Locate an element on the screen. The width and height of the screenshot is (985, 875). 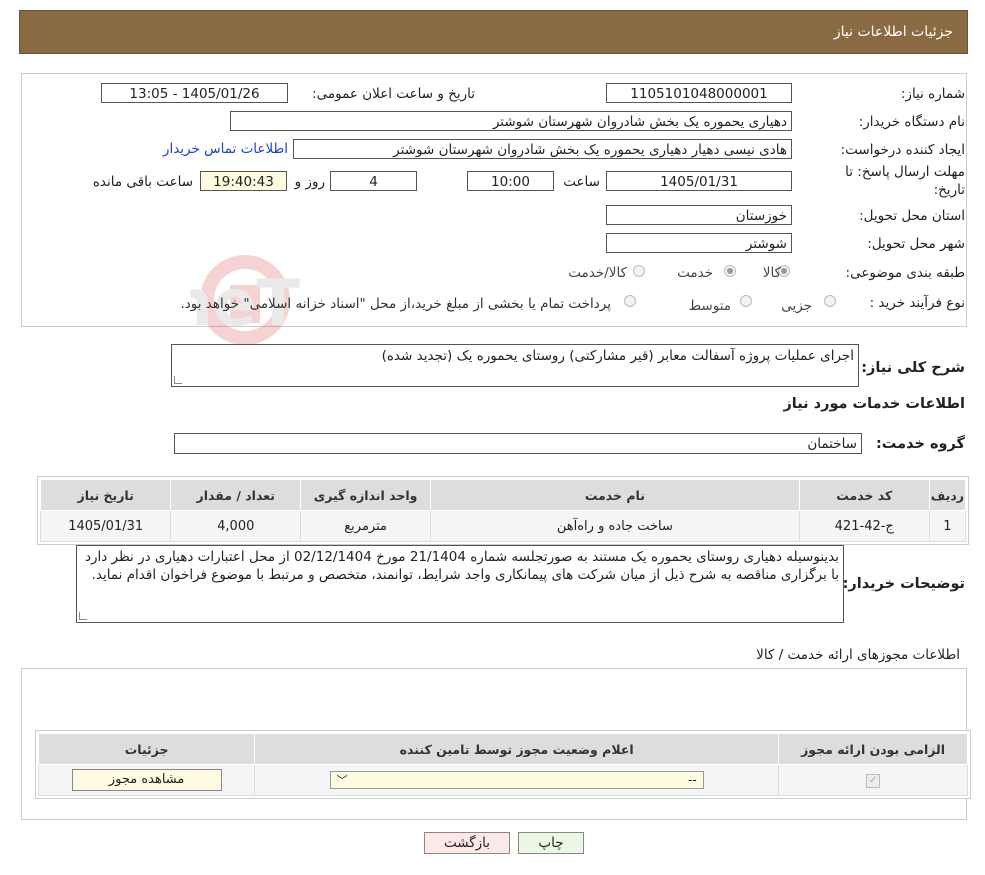
view-permit-button: مشاهده مجوز is located at coordinates (146, 780).